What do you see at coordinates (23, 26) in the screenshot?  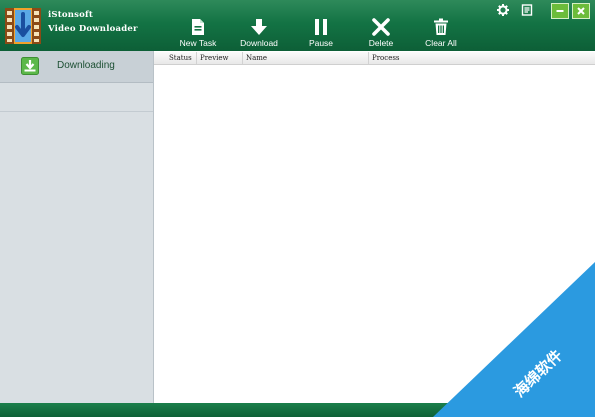 I see `app-logo-icon` at bounding box center [23, 26].